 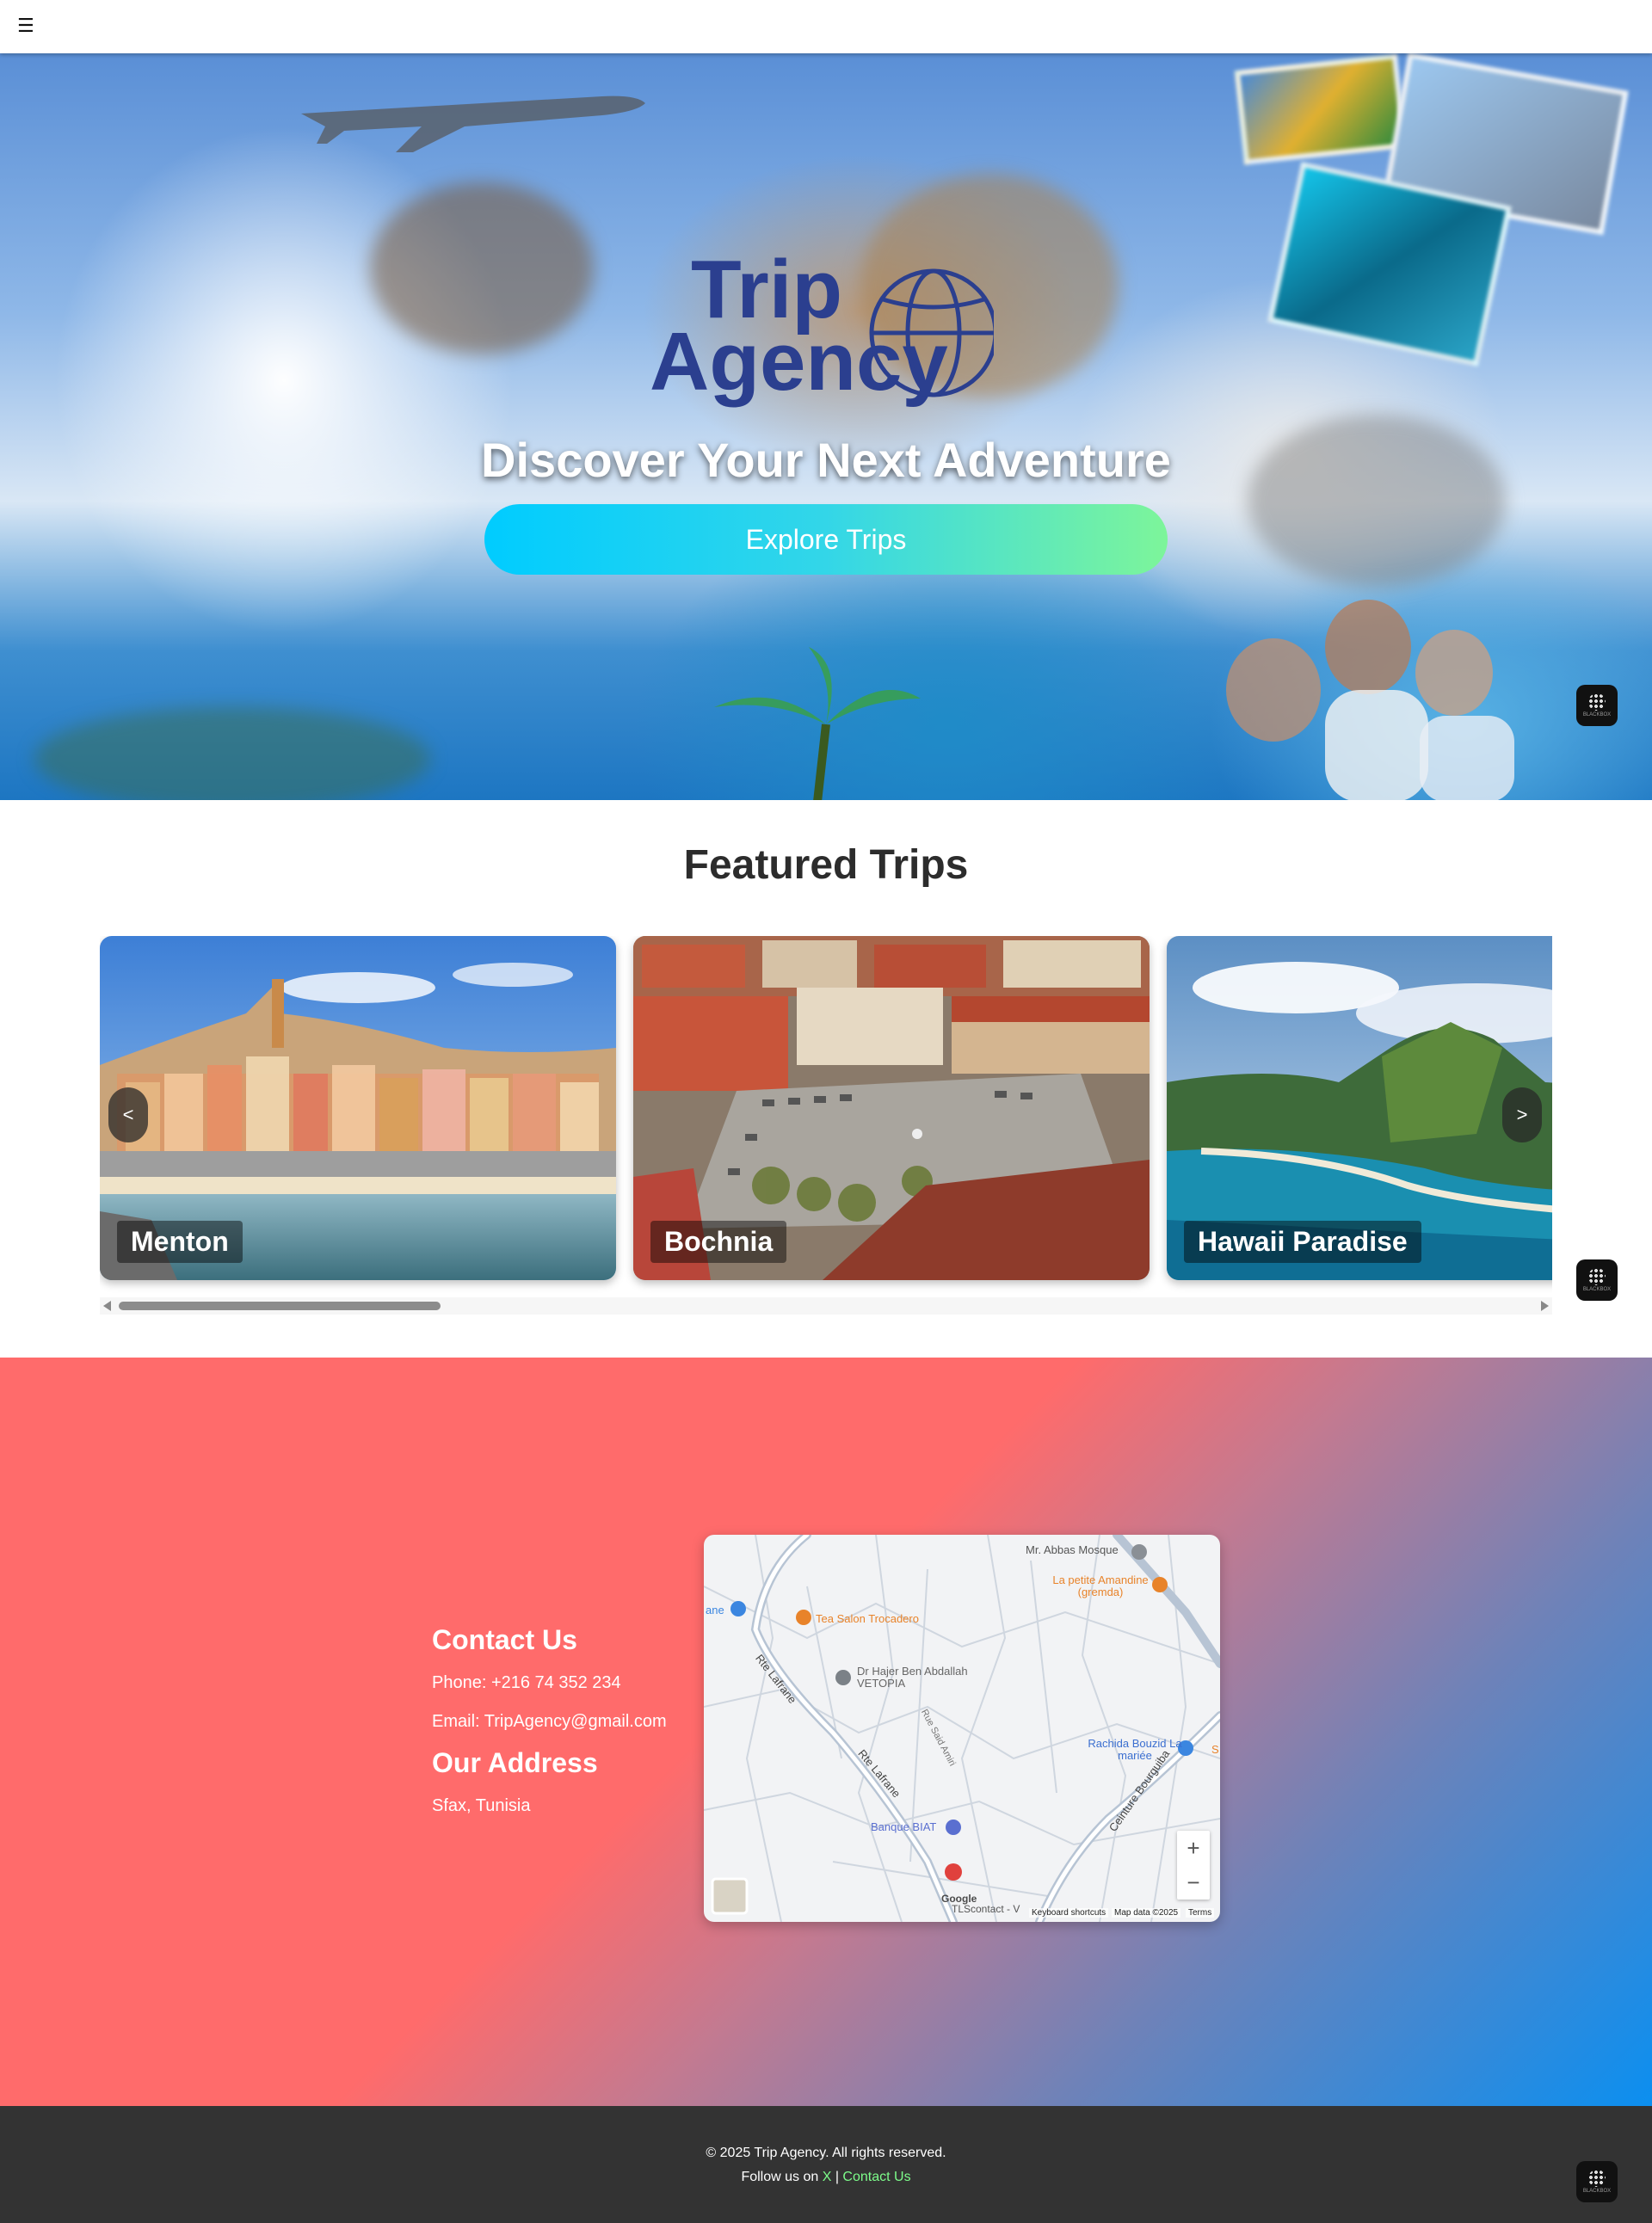 What do you see at coordinates (1135, 1750) in the screenshot?
I see `map-label-shop: Rachida Bouzid La mariée` at bounding box center [1135, 1750].